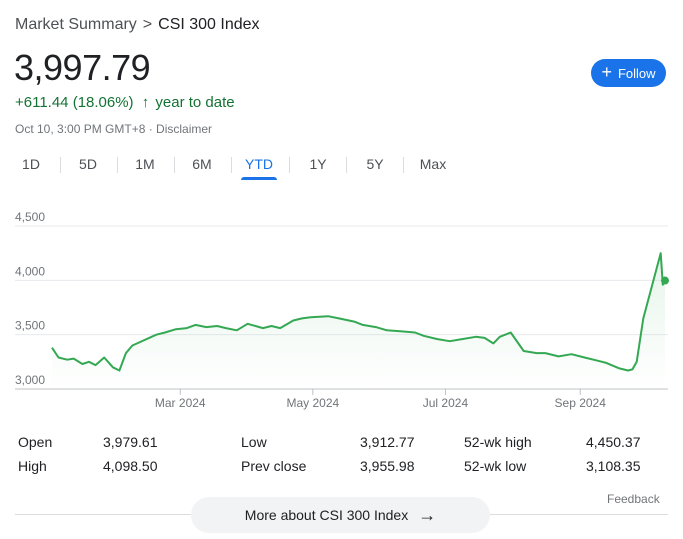 Image resolution: width=683 pixels, height=539 pixels. What do you see at coordinates (387, 442) in the screenshot?
I see `stat-value-low: 3,912.77` at bounding box center [387, 442].